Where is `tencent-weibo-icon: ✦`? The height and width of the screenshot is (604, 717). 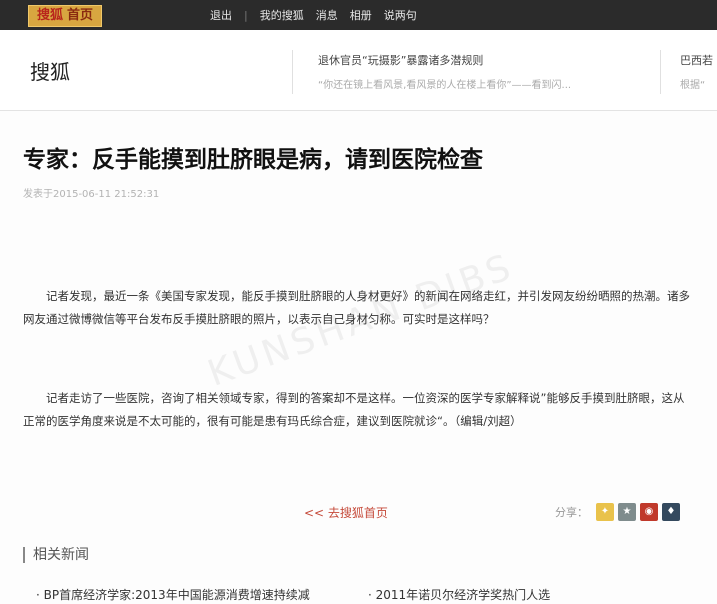 tencent-weibo-icon: ✦ is located at coordinates (605, 512).